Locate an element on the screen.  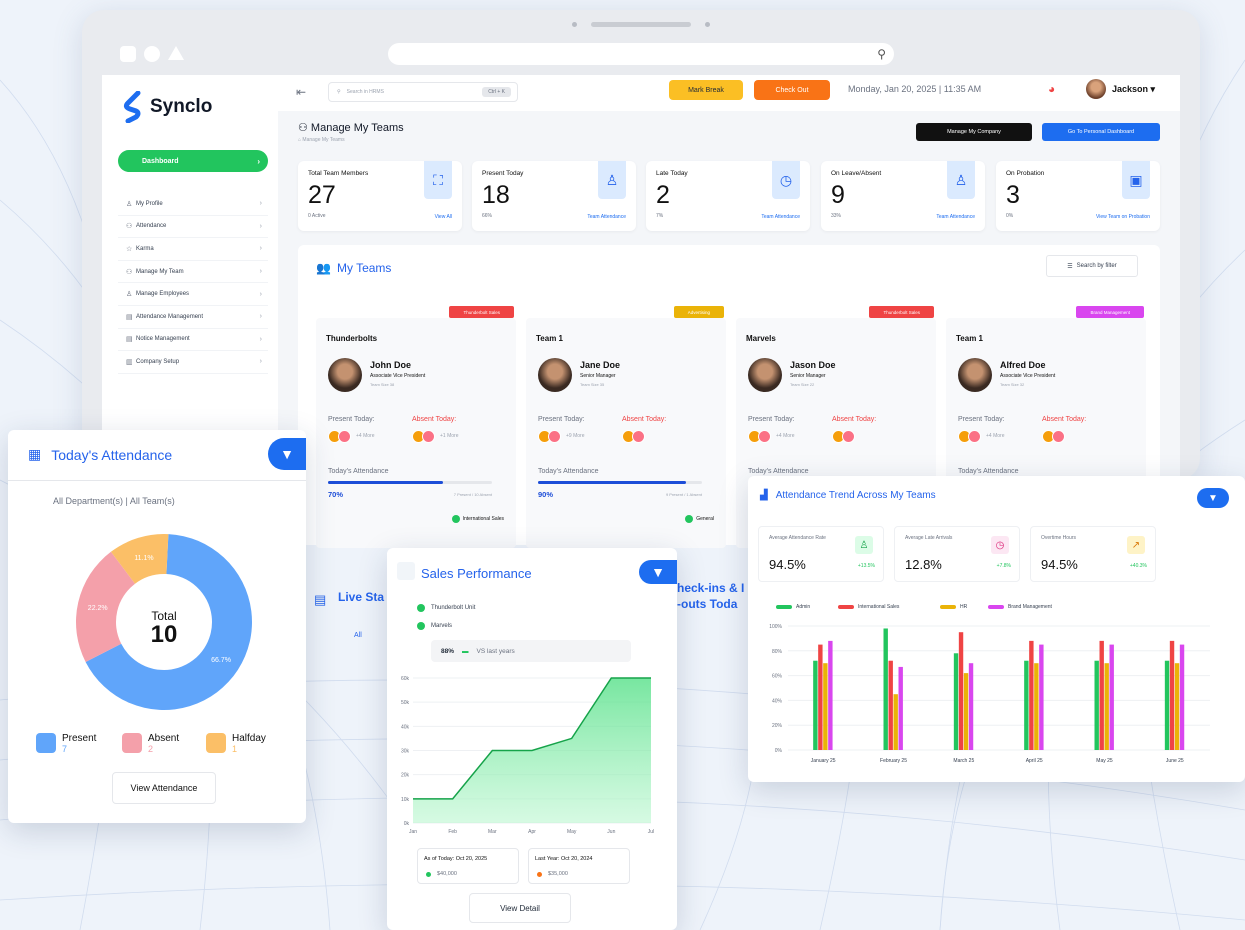
sidebar-item: ▤ Attendance Management › is located at coordinates (193, 317).